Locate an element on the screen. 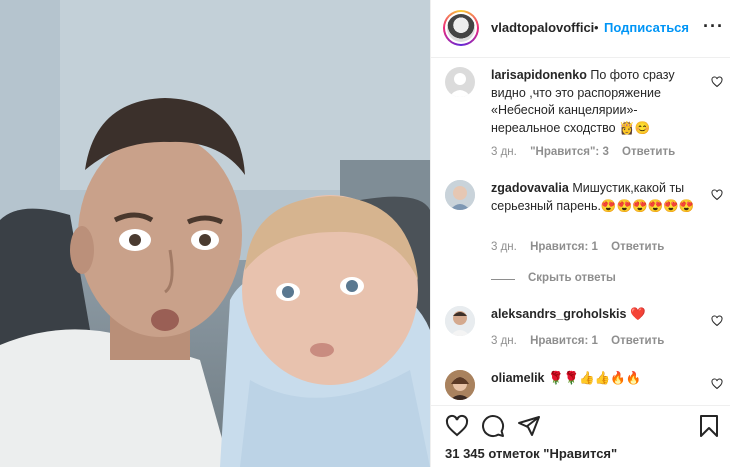 The width and height of the screenshot is (730, 467). share-icon is located at coordinates (529, 426).